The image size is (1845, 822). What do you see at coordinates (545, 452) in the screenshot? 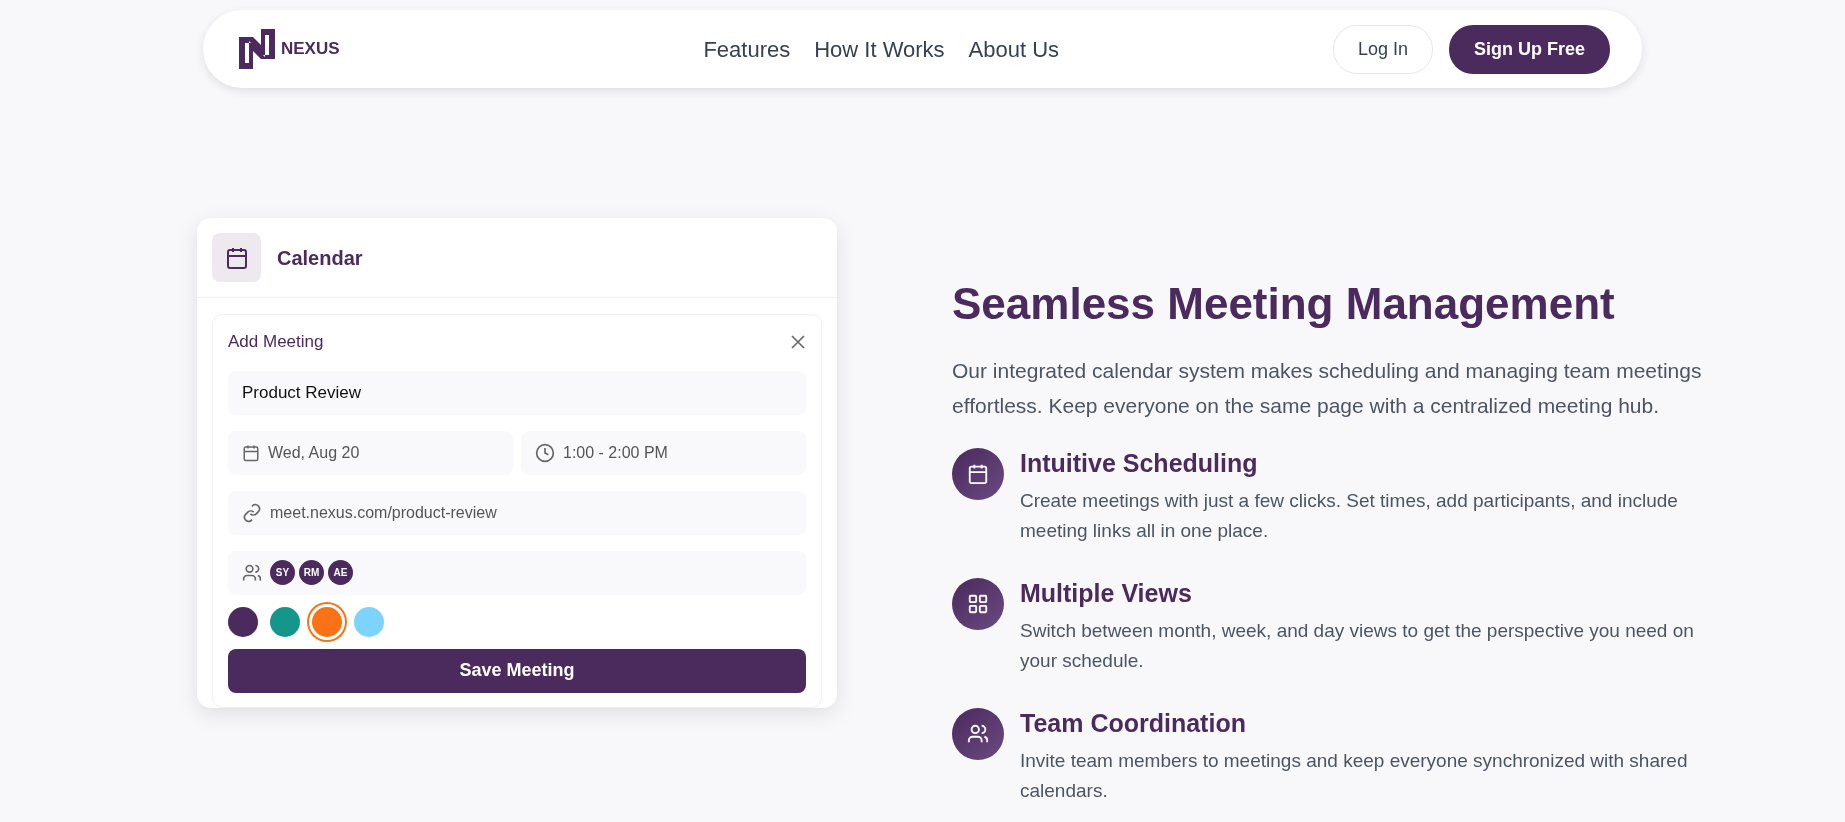
I see `clock-icon` at bounding box center [545, 452].